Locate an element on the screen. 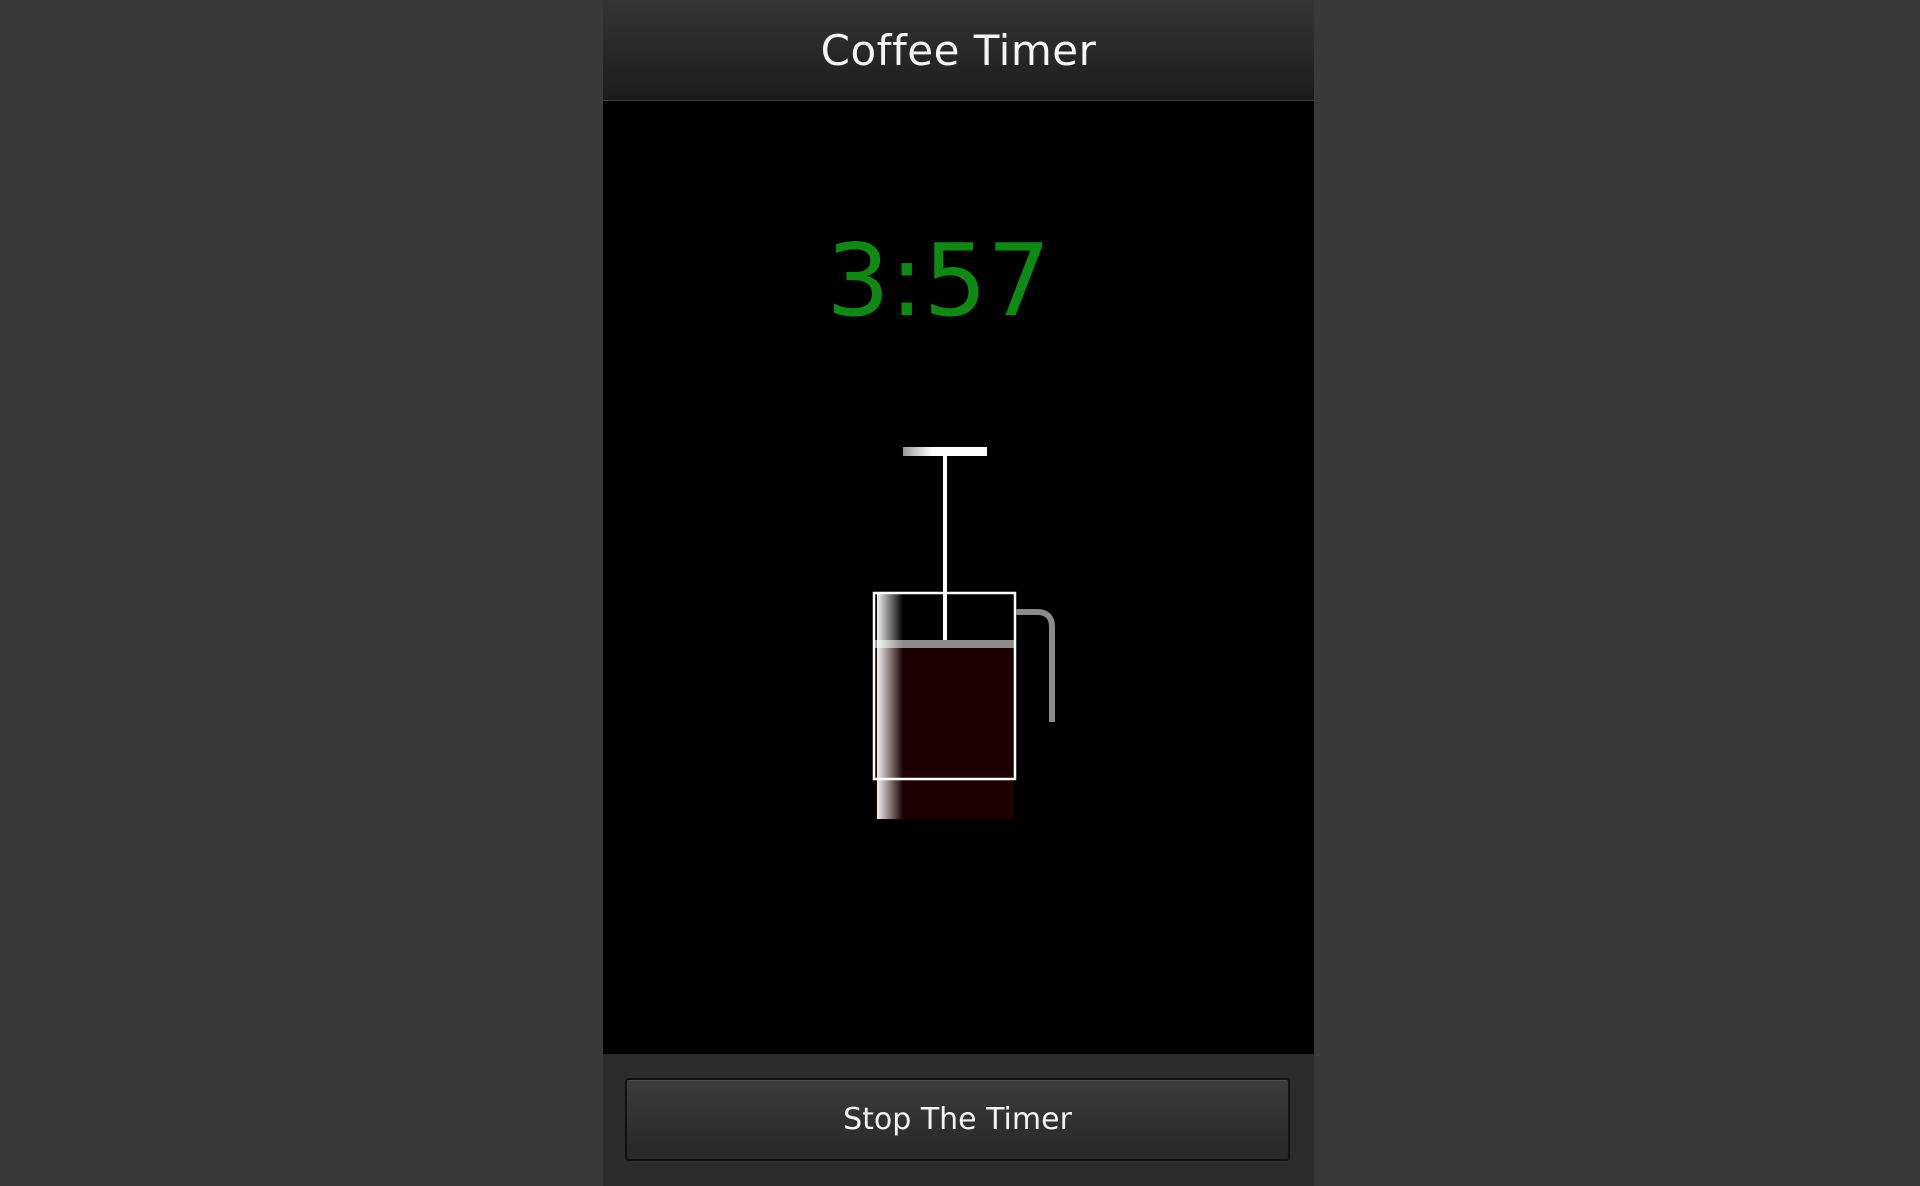 Image resolution: width=1920 pixels, height=1186 pixels. french-press-icon is located at coordinates (963, 633).